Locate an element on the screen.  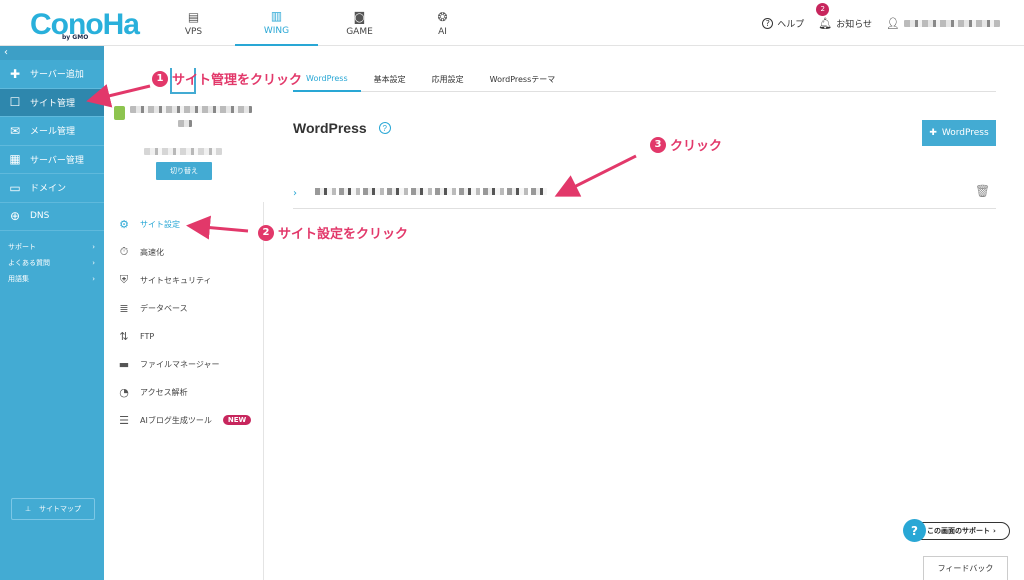
sitemap-label: サイトマップ is located at coordinates (60, 509).